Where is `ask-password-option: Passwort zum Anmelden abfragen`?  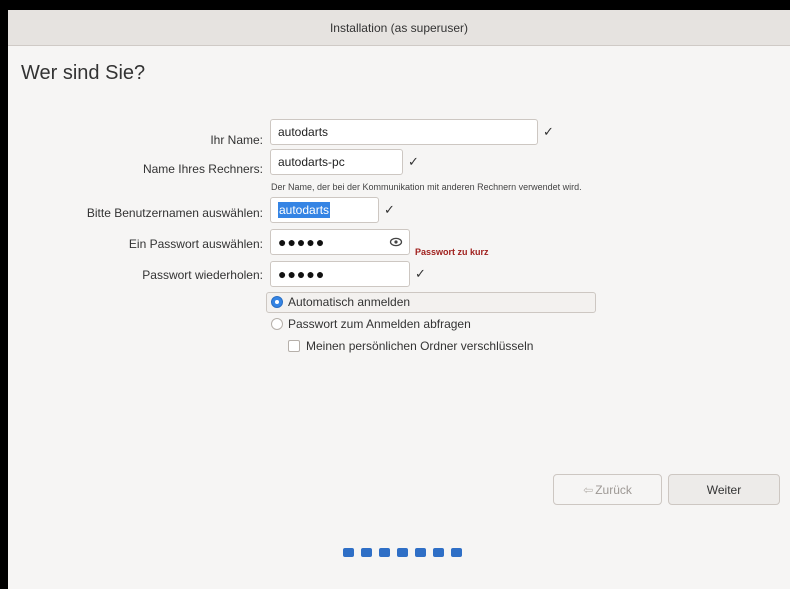
ask-password-option: Passwort zum Anmelden abfragen is located at coordinates (371, 324).